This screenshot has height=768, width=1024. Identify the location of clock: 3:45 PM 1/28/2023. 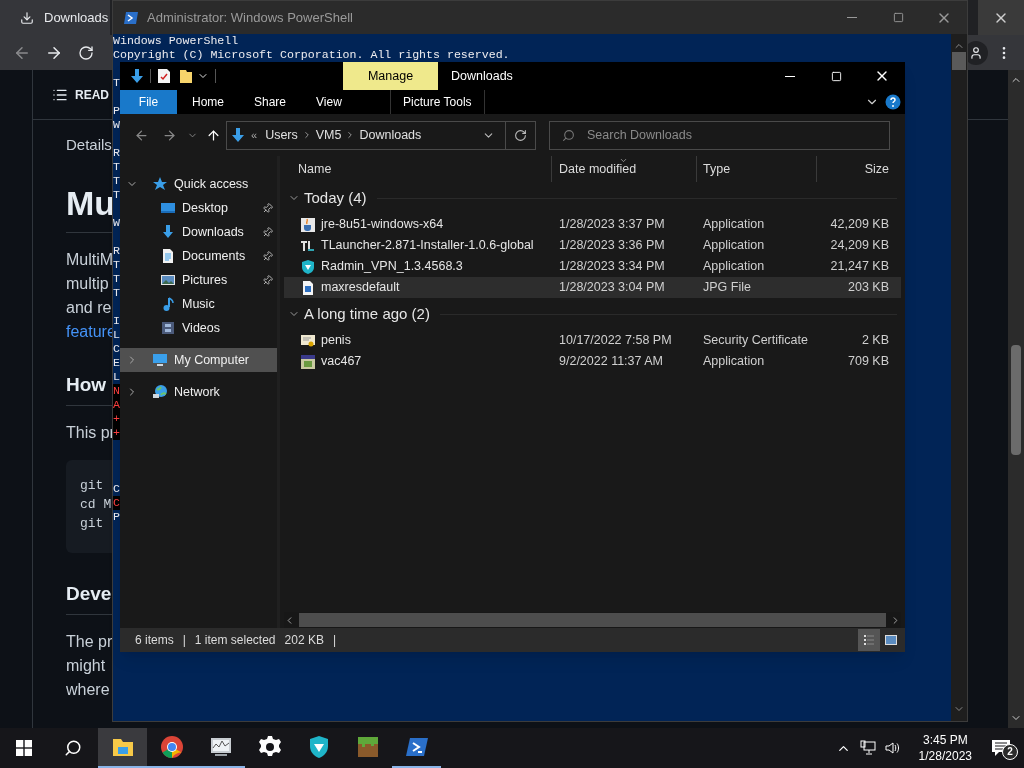
(945, 748).